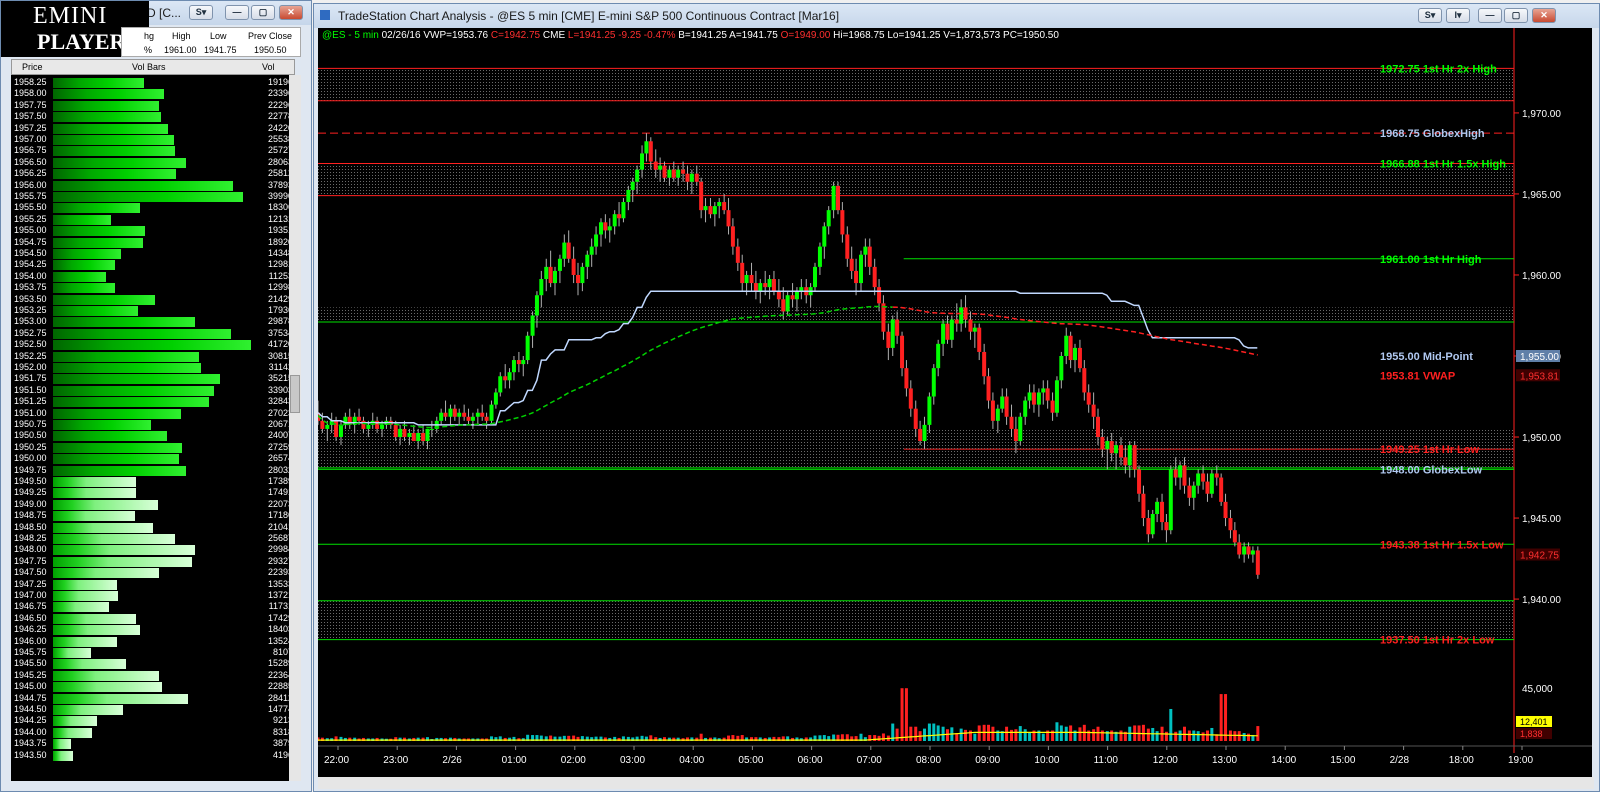 This screenshot has width=1600, height=792. Describe the element at coordinates (268, 67) in the screenshot. I see `column-header-vol: Vol` at that location.